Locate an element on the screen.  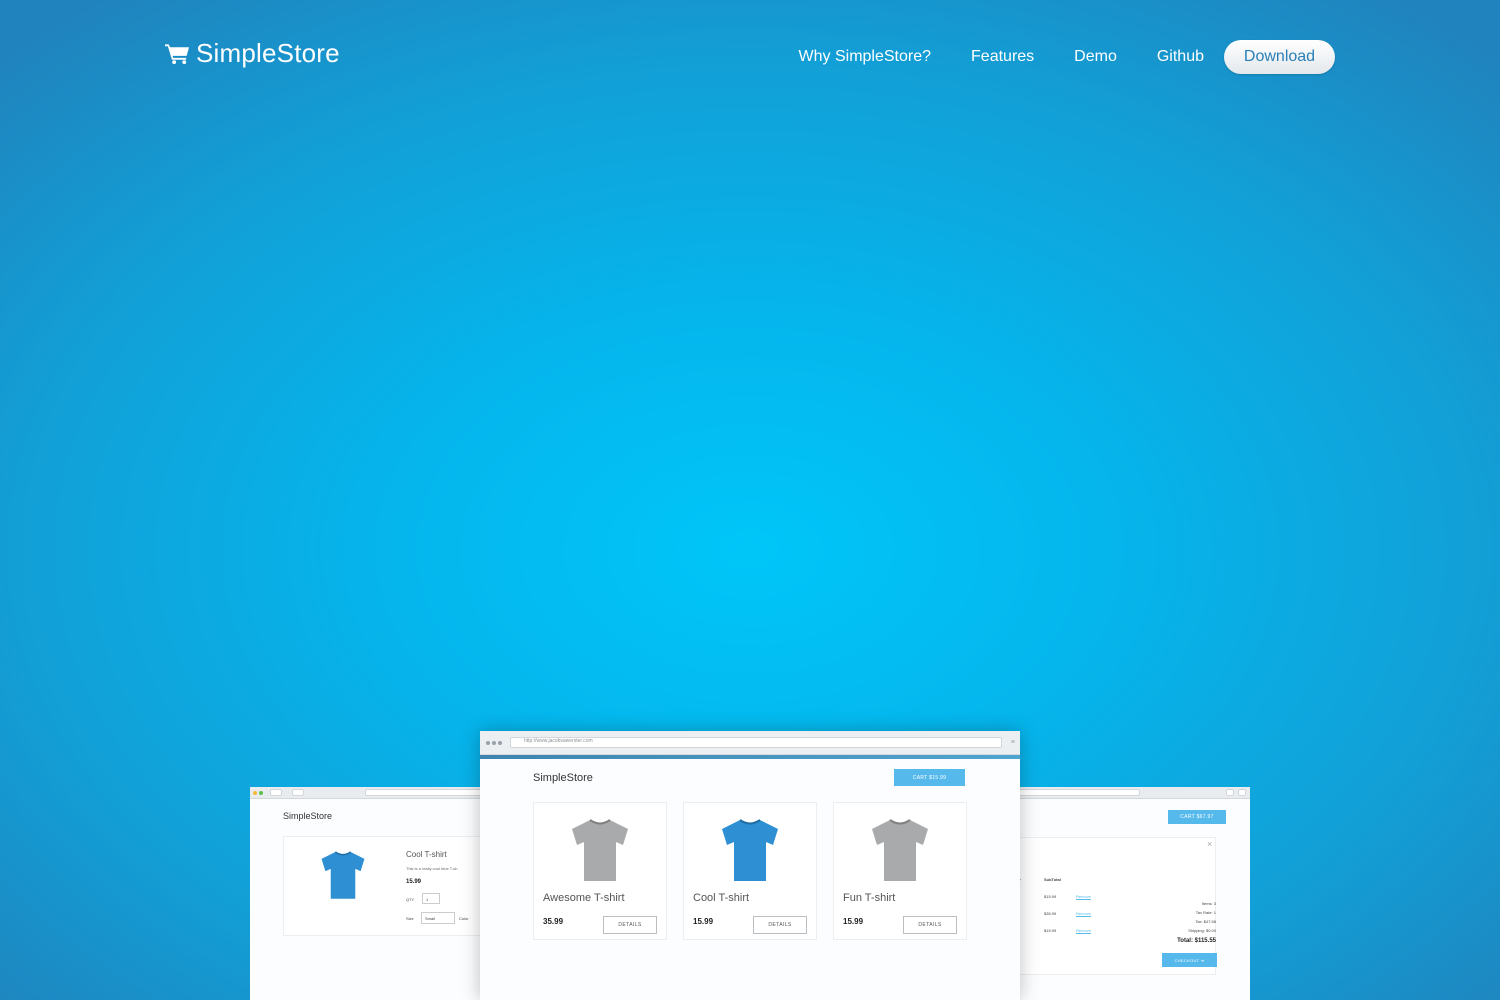
close-icon: × is located at coordinates (1209, 844).